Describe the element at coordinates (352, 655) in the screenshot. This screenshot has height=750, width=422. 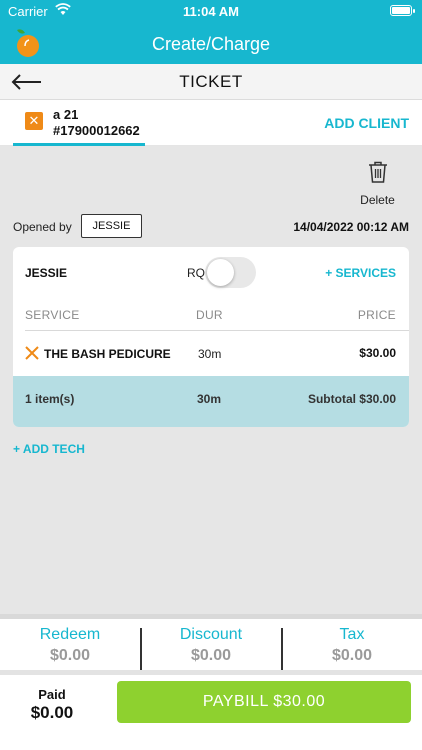
I see `tax-value: $0.00` at that location.